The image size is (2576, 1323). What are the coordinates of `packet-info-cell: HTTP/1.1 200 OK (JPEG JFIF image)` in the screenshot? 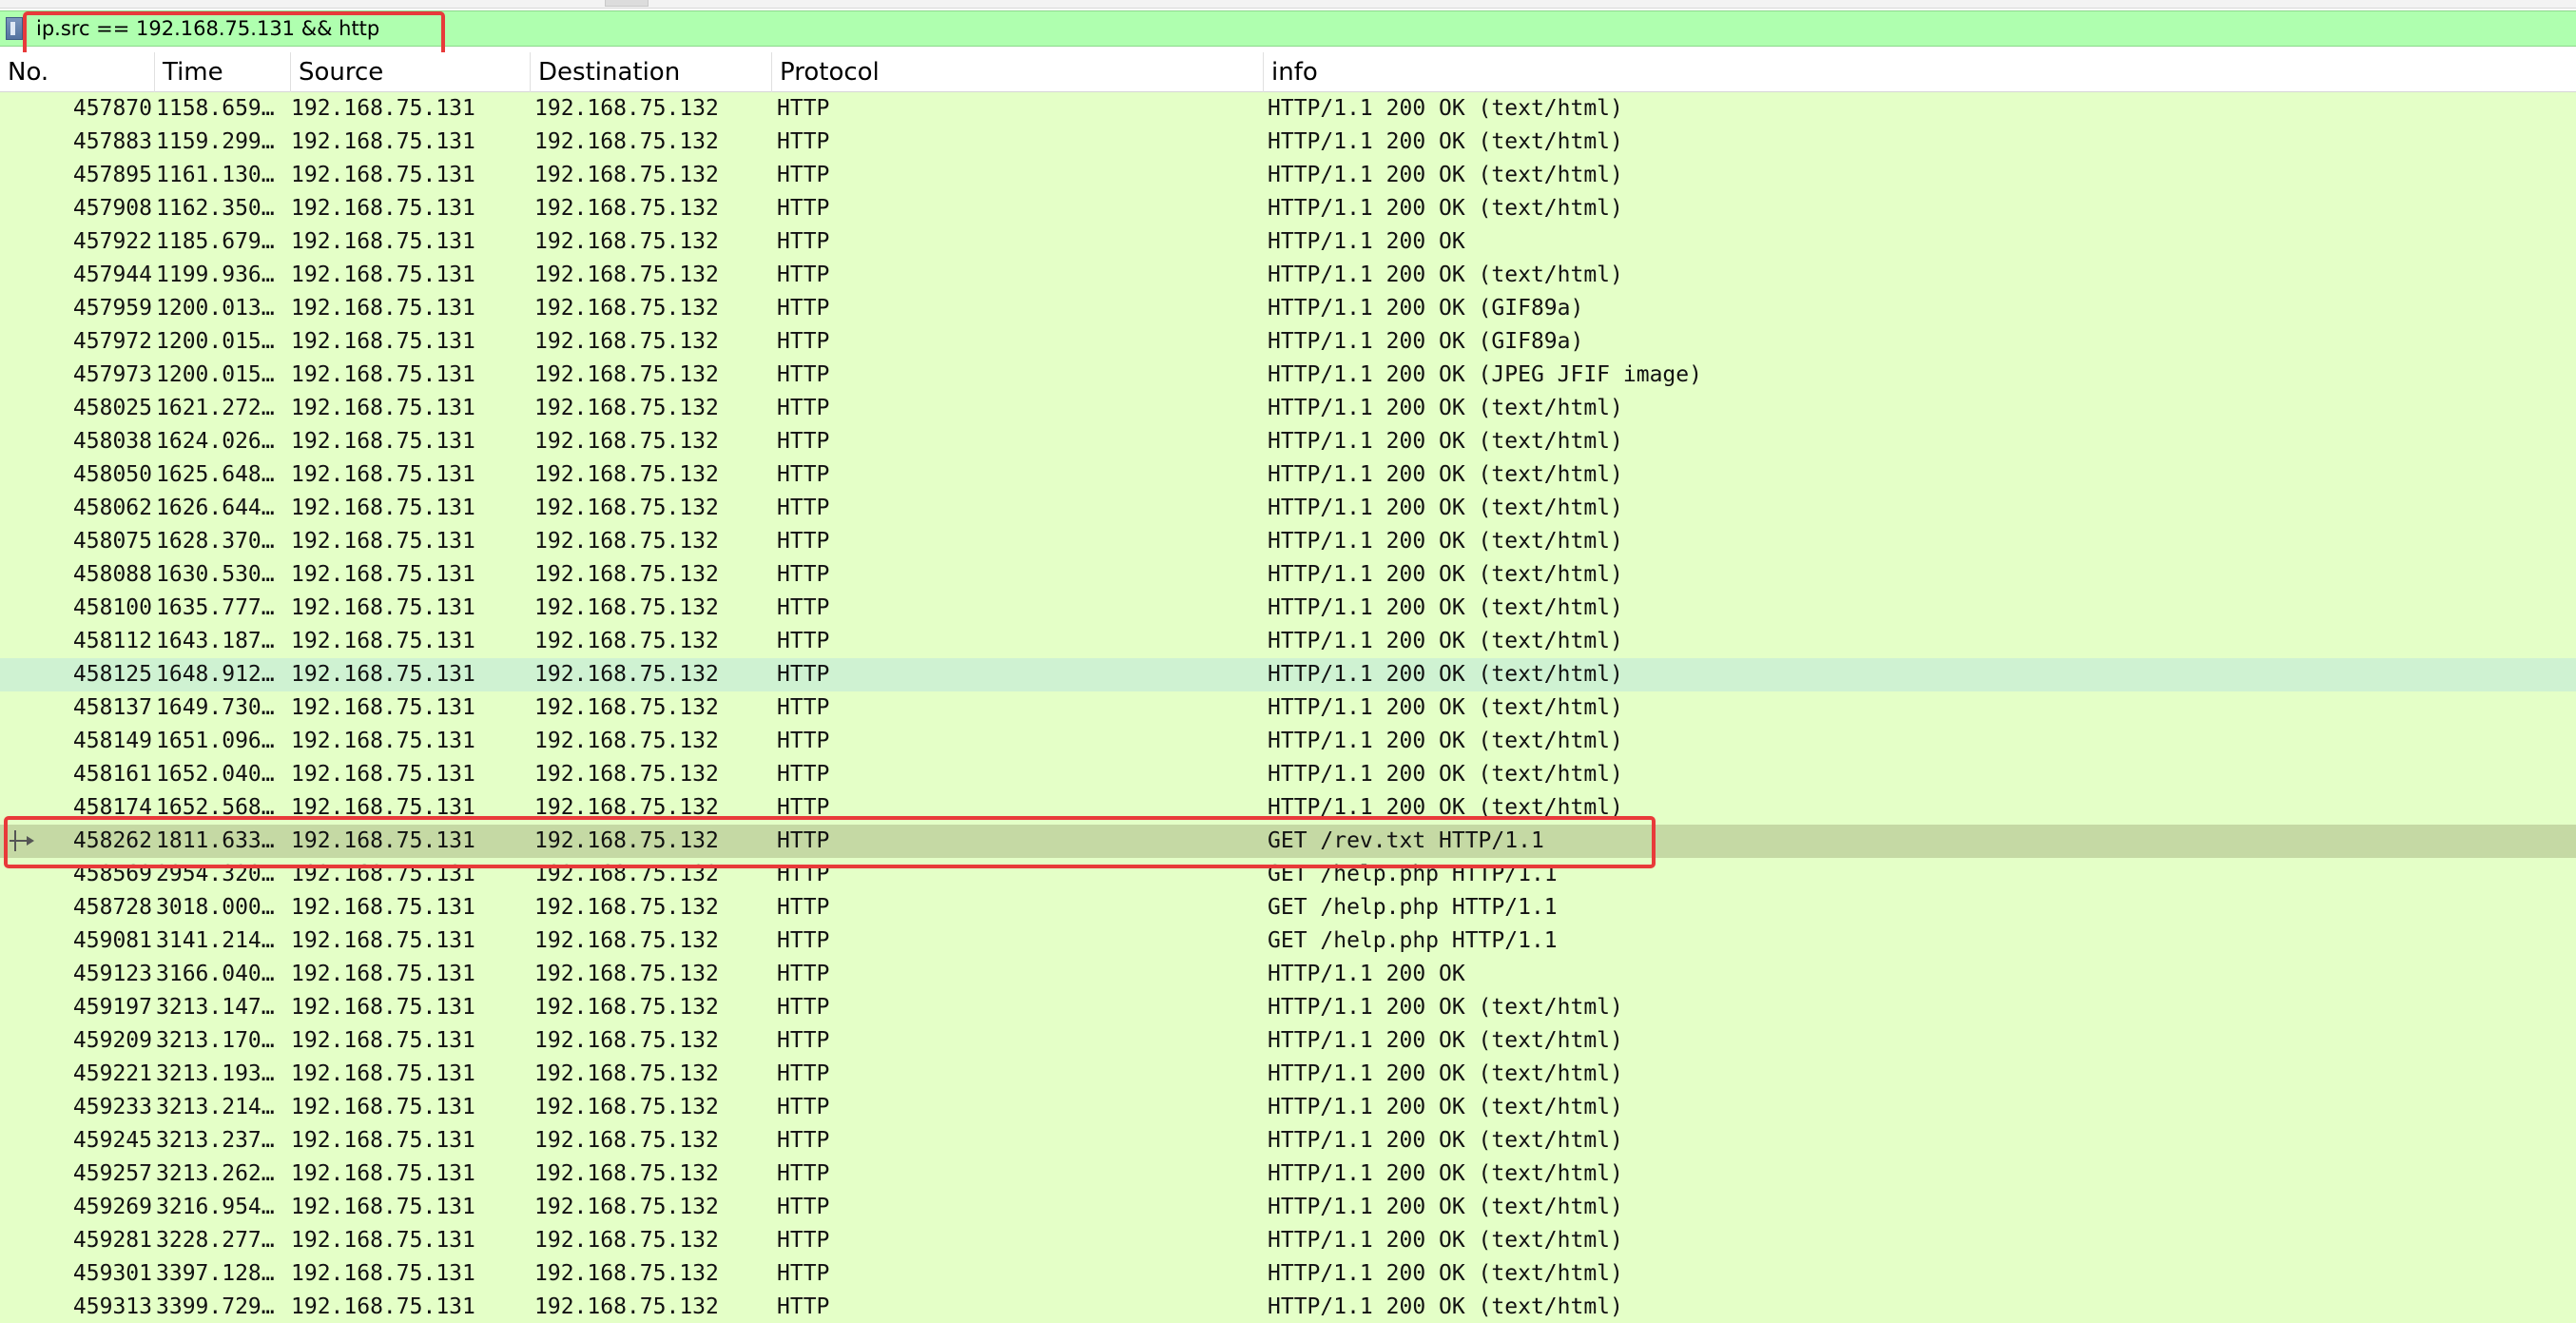 It's located at (1485, 374).